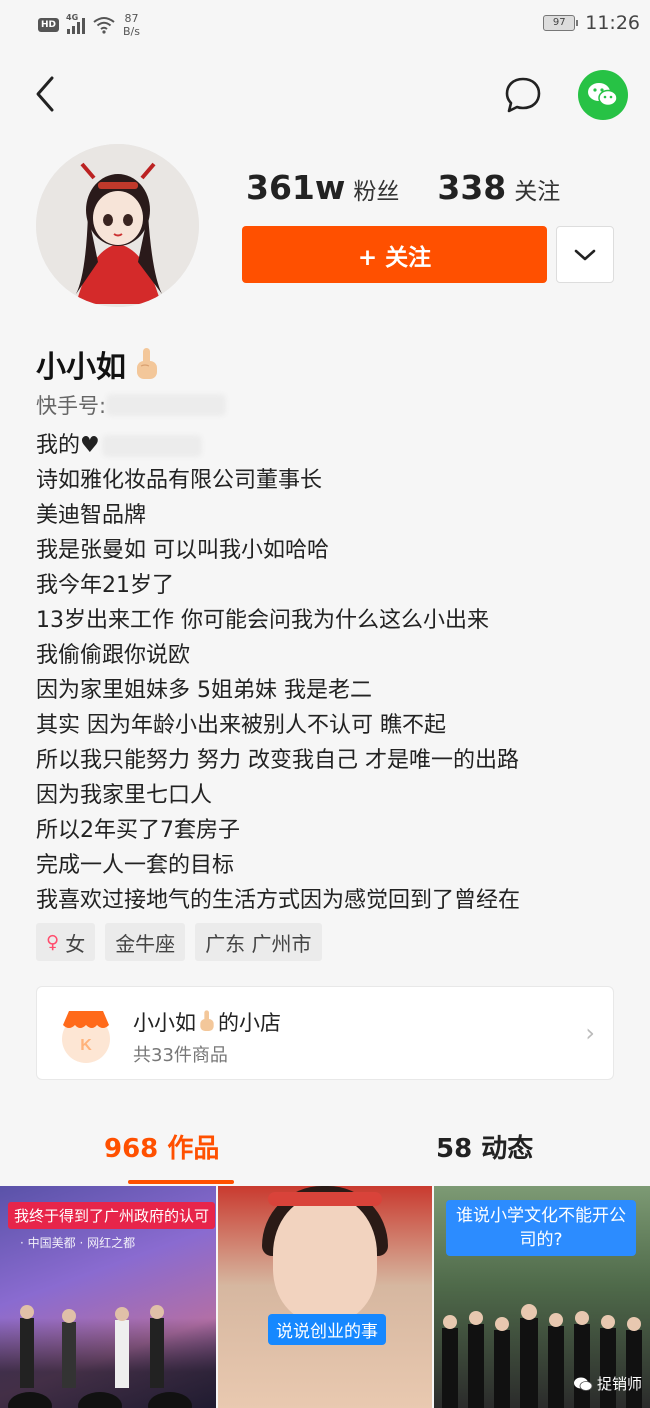 Image resolution: width=650 pixels, height=1408 pixels. What do you see at coordinates (327, 1329) in the screenshot?
I see `video-caption: 说说创业的事` at bounding box center [327, 1329].